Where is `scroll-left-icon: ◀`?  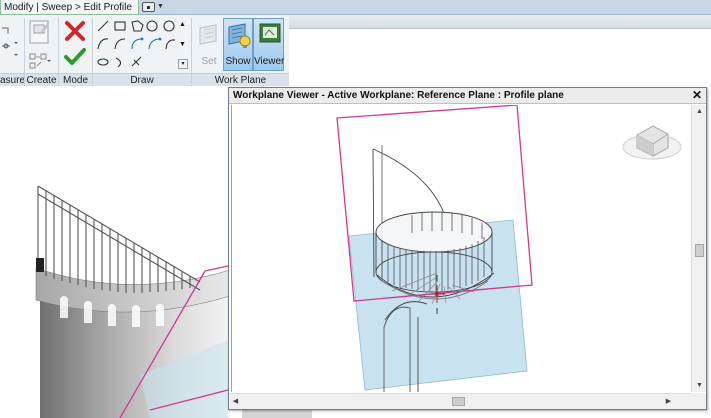
scroll-left-icon: ◀ is located at coordinates (235, 401).